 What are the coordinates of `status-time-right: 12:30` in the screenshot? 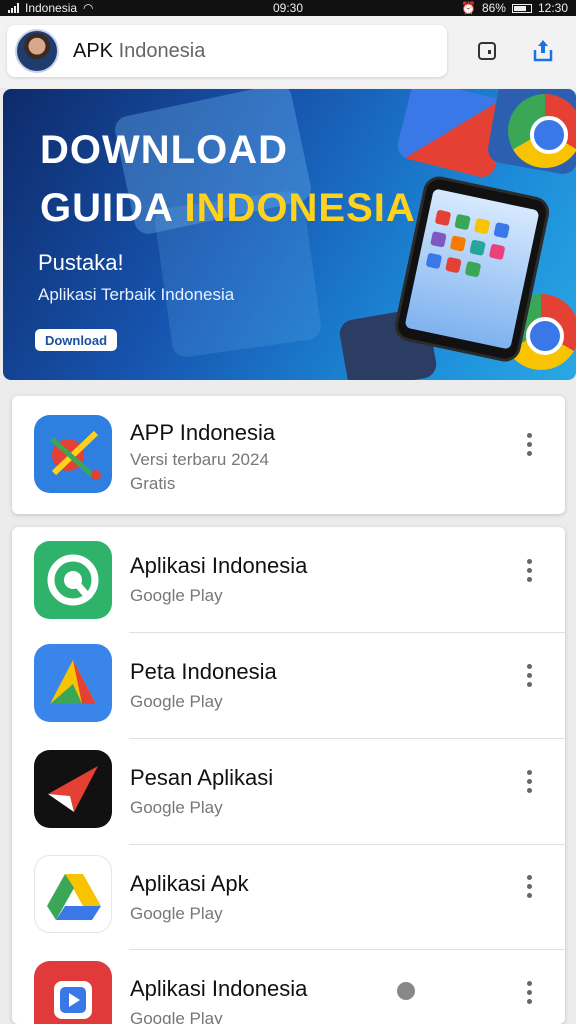 It's located at (552, 8).